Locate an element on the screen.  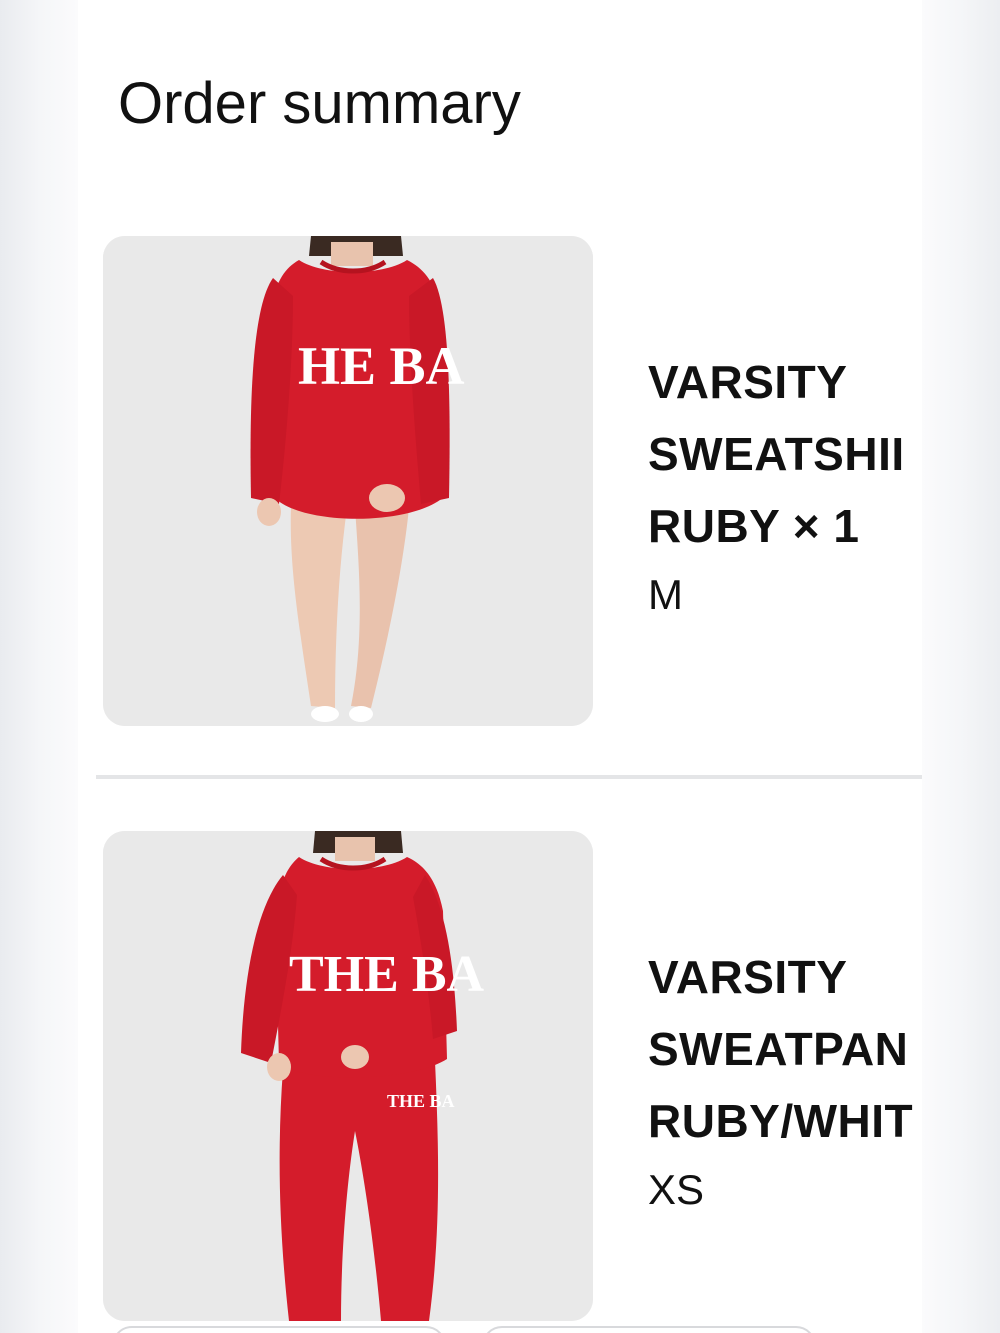
product-name-line: RUBY/WHIT is located at coordinates (781, 1121).